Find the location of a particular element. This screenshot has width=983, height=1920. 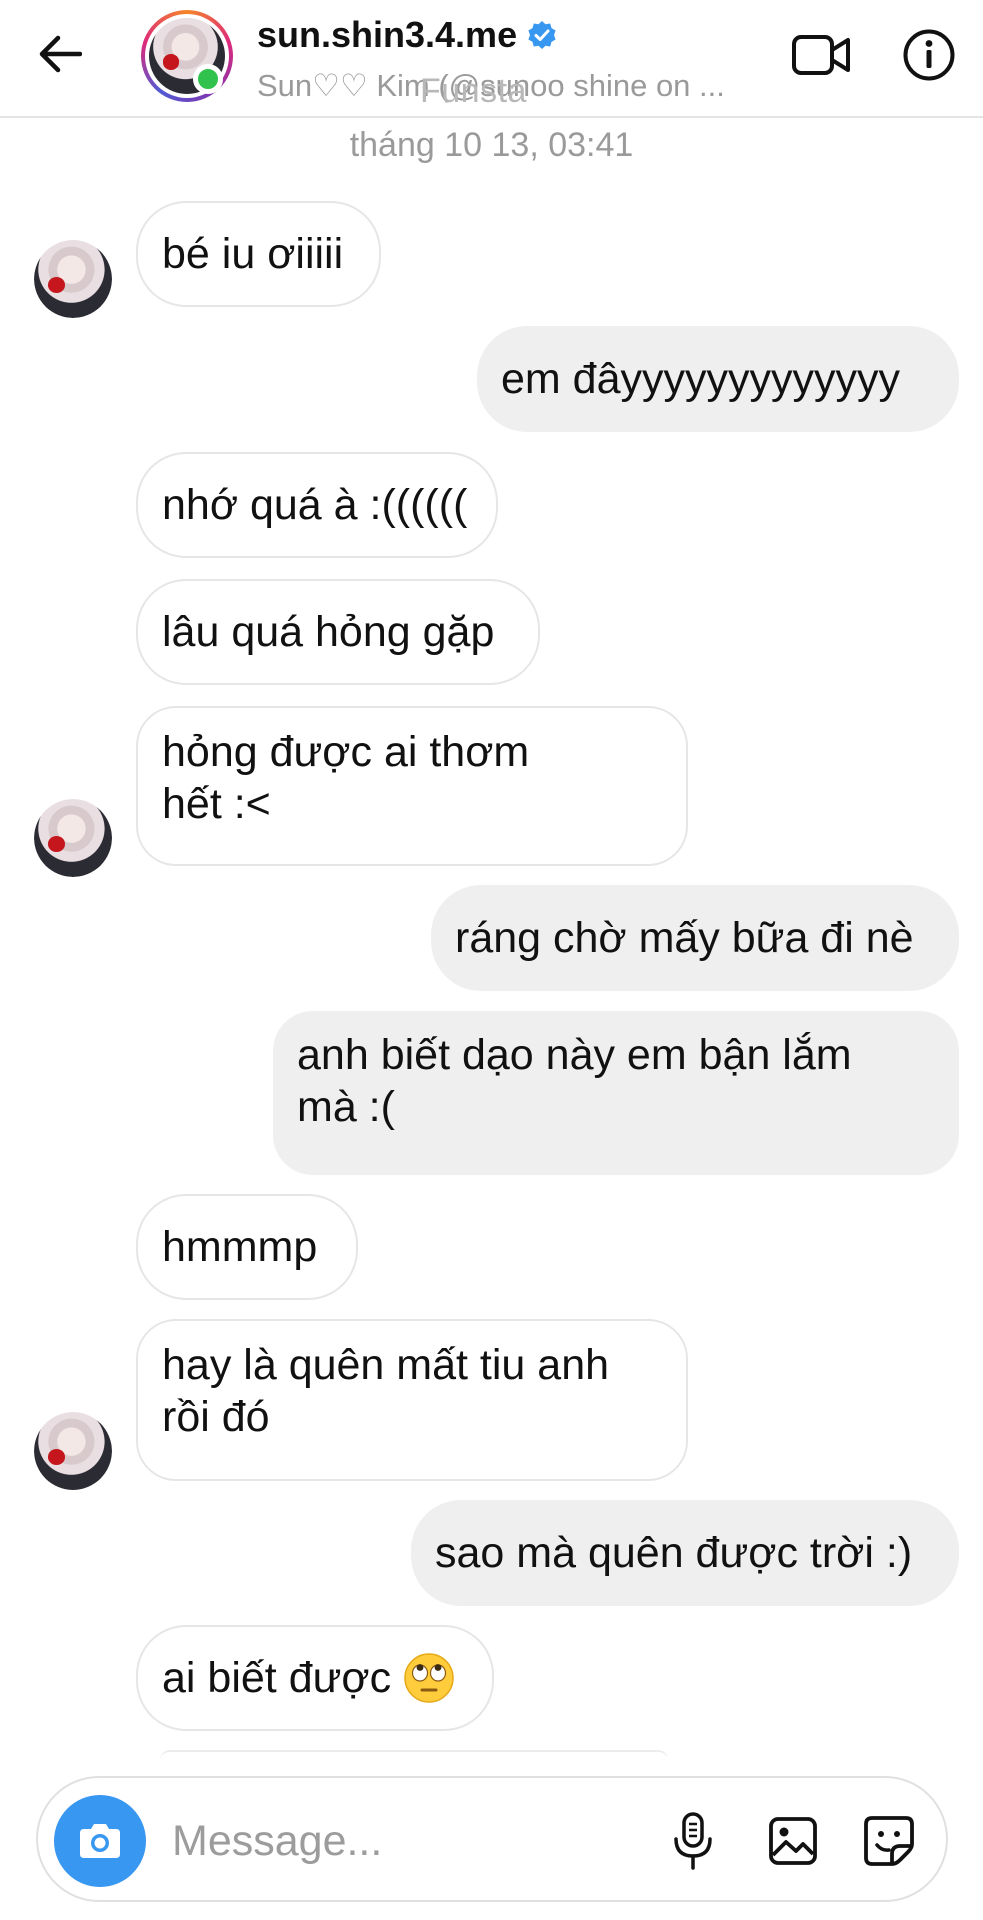

message-bubble-incoming: lâu quá hỏng gặp is located at coordinates (338, 632).